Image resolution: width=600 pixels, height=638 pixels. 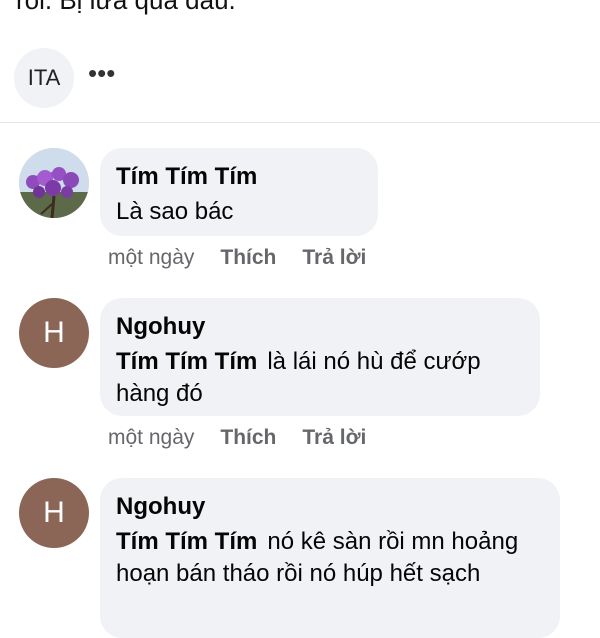 I want to click on avatar, so click(x=54, y=183).